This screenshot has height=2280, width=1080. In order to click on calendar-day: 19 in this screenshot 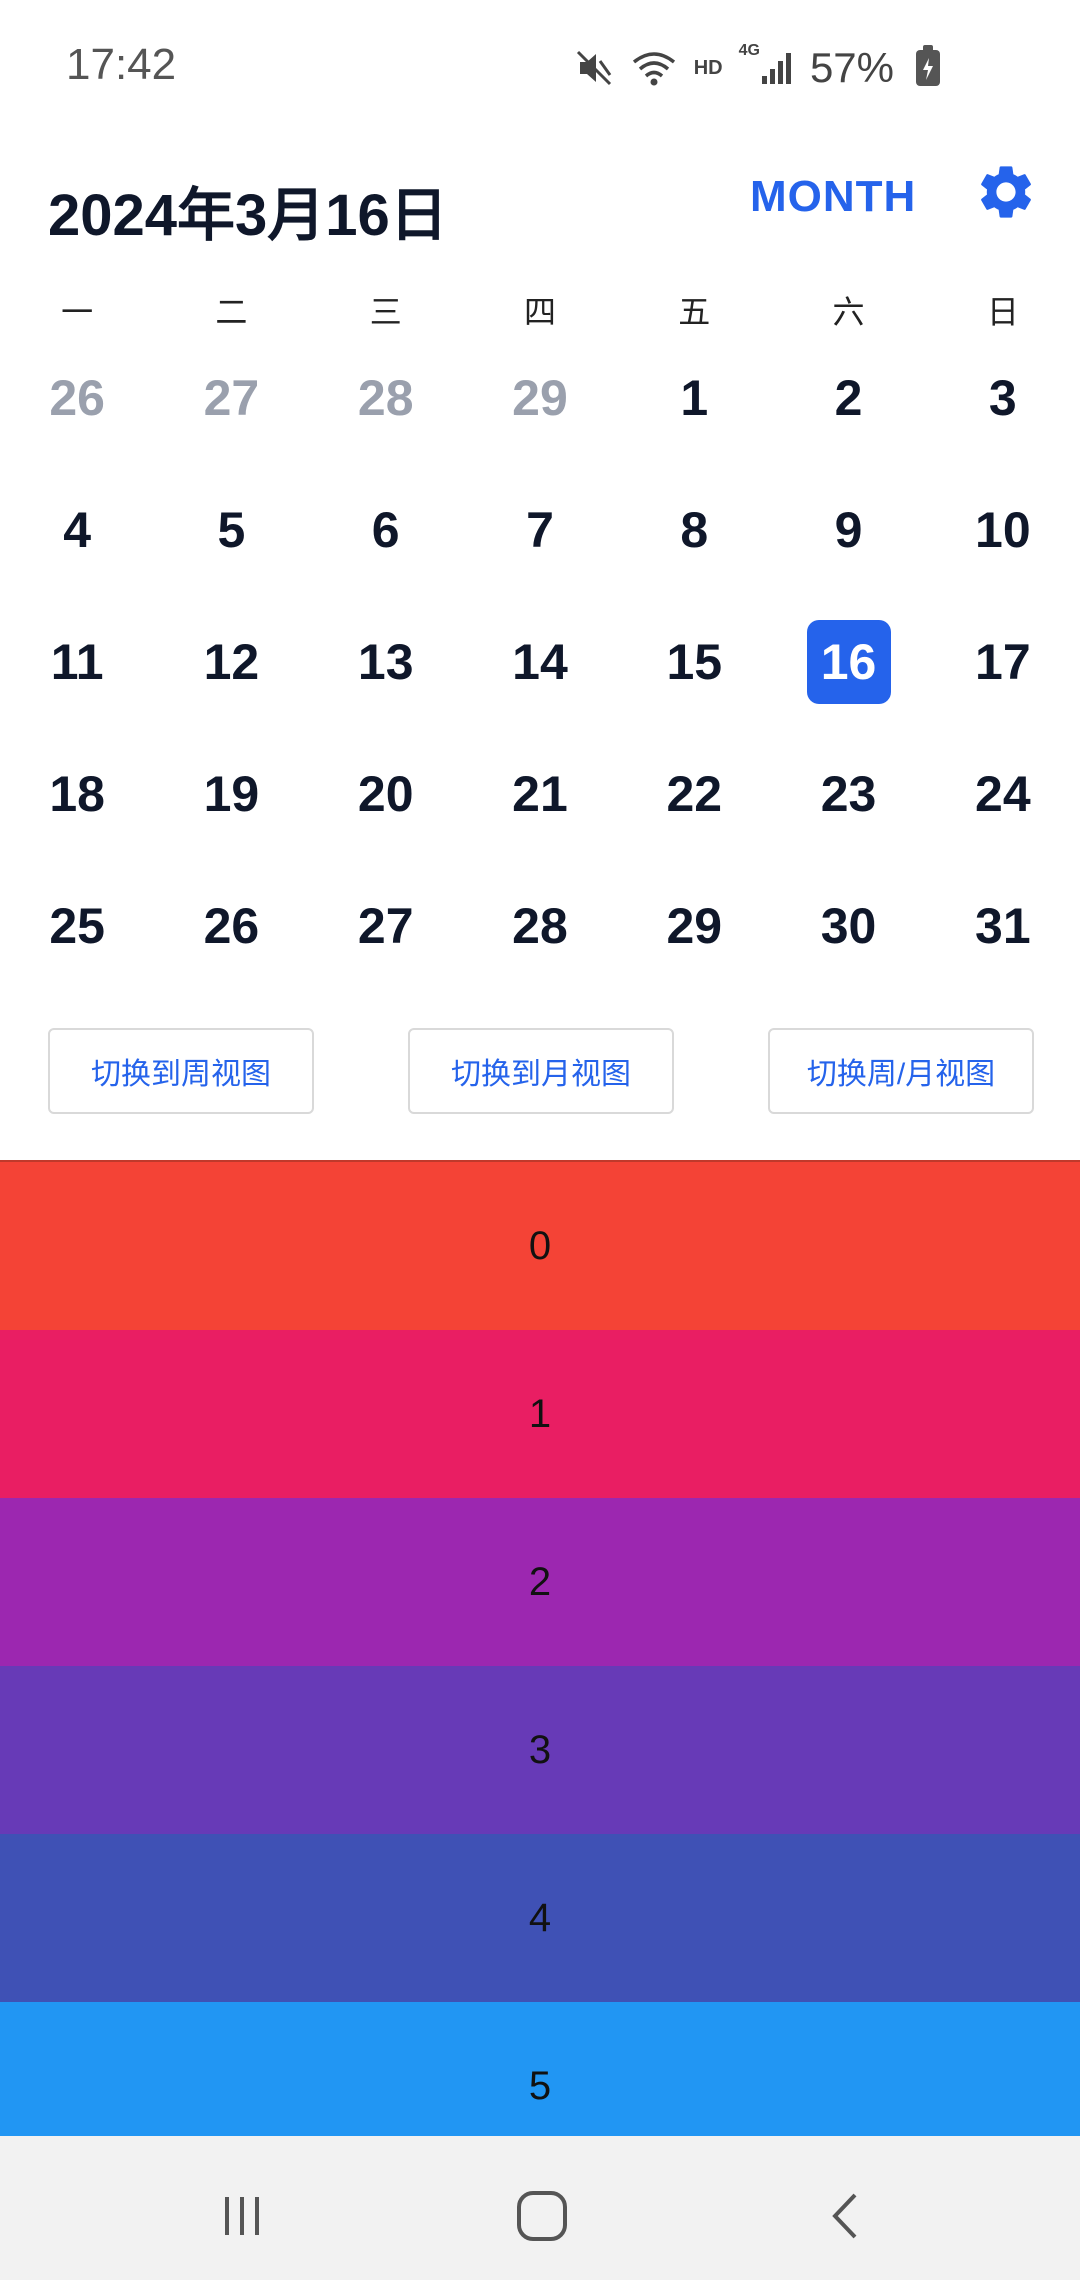, I will do `click(231, 794)`.